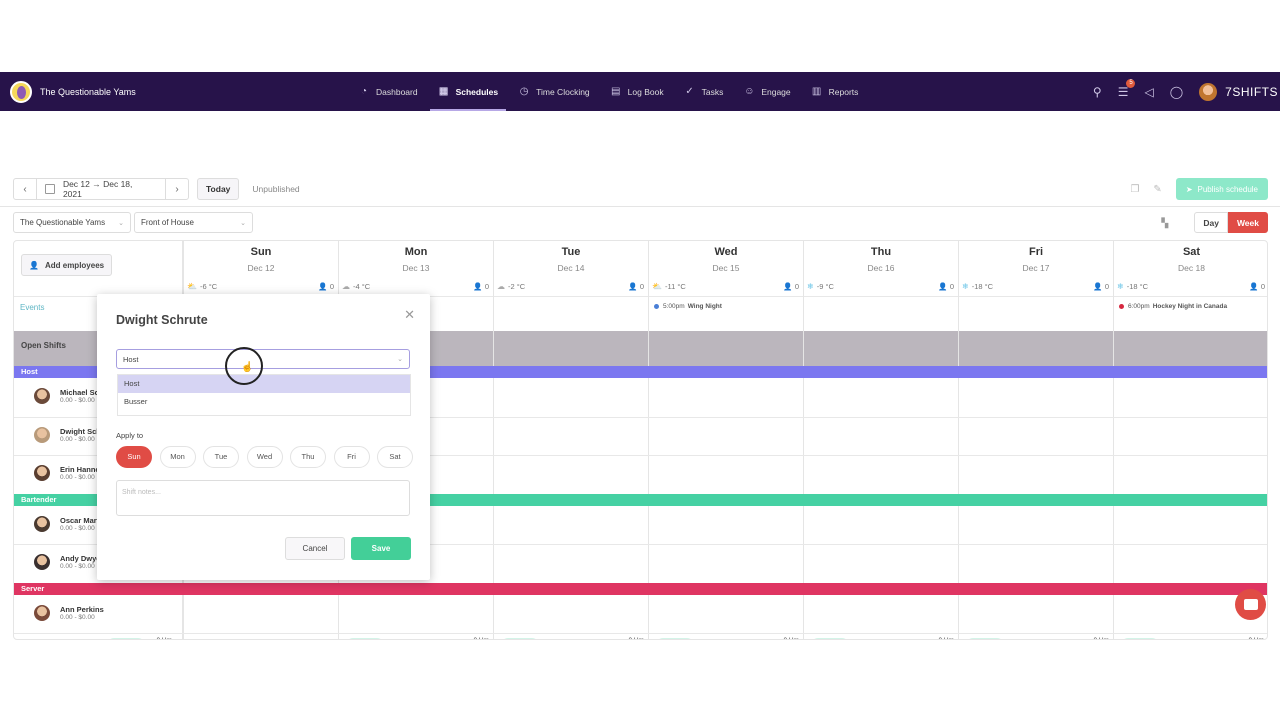  Describe the element at coordinates (1036, 252) in the screenshot. I see `day-name: Fri` at that location.